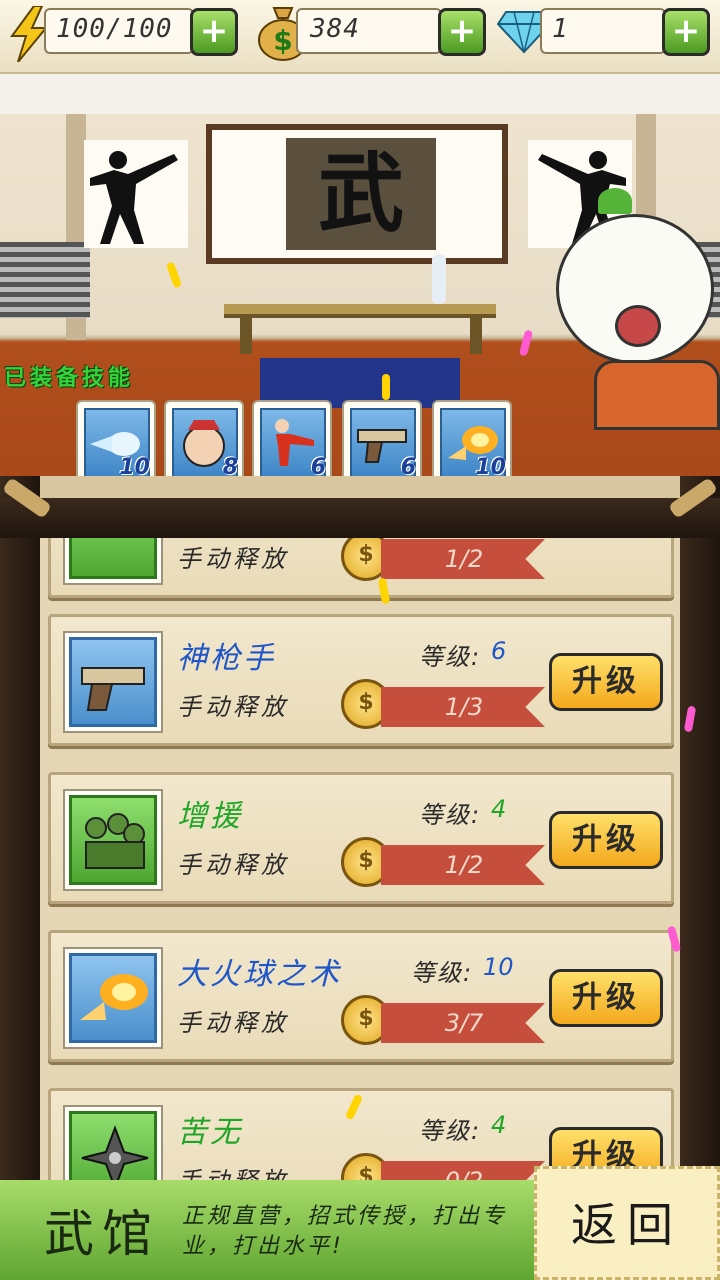 Image resolution: width=720 pixels, height=1280 pixels. What do you see at coordinates (45, 280) in the screenshot?
I see `wall-vent` at bounding box center [45, 280].